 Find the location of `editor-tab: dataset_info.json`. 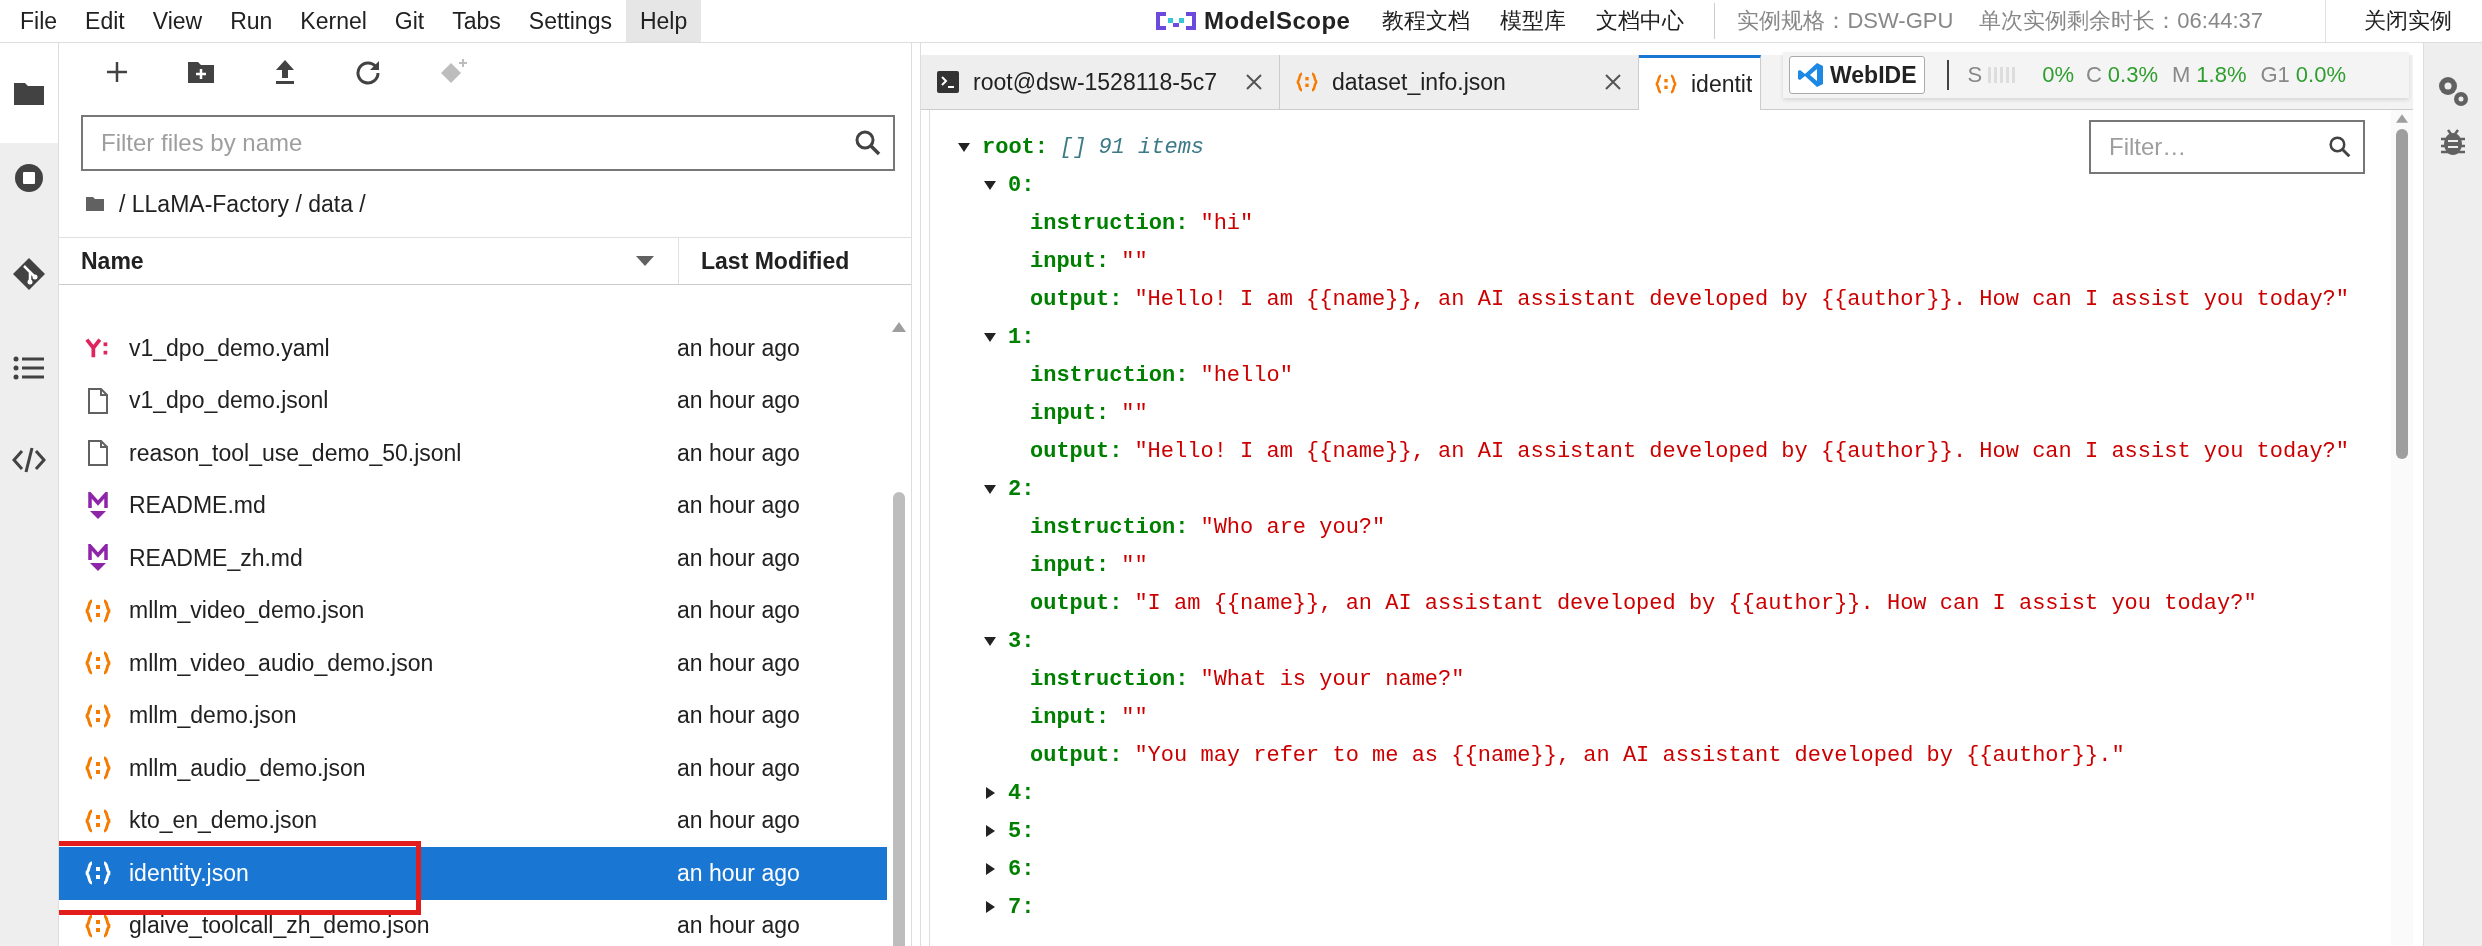

editor-tab: dataset_info.json is located at coordinates (1459, 82).